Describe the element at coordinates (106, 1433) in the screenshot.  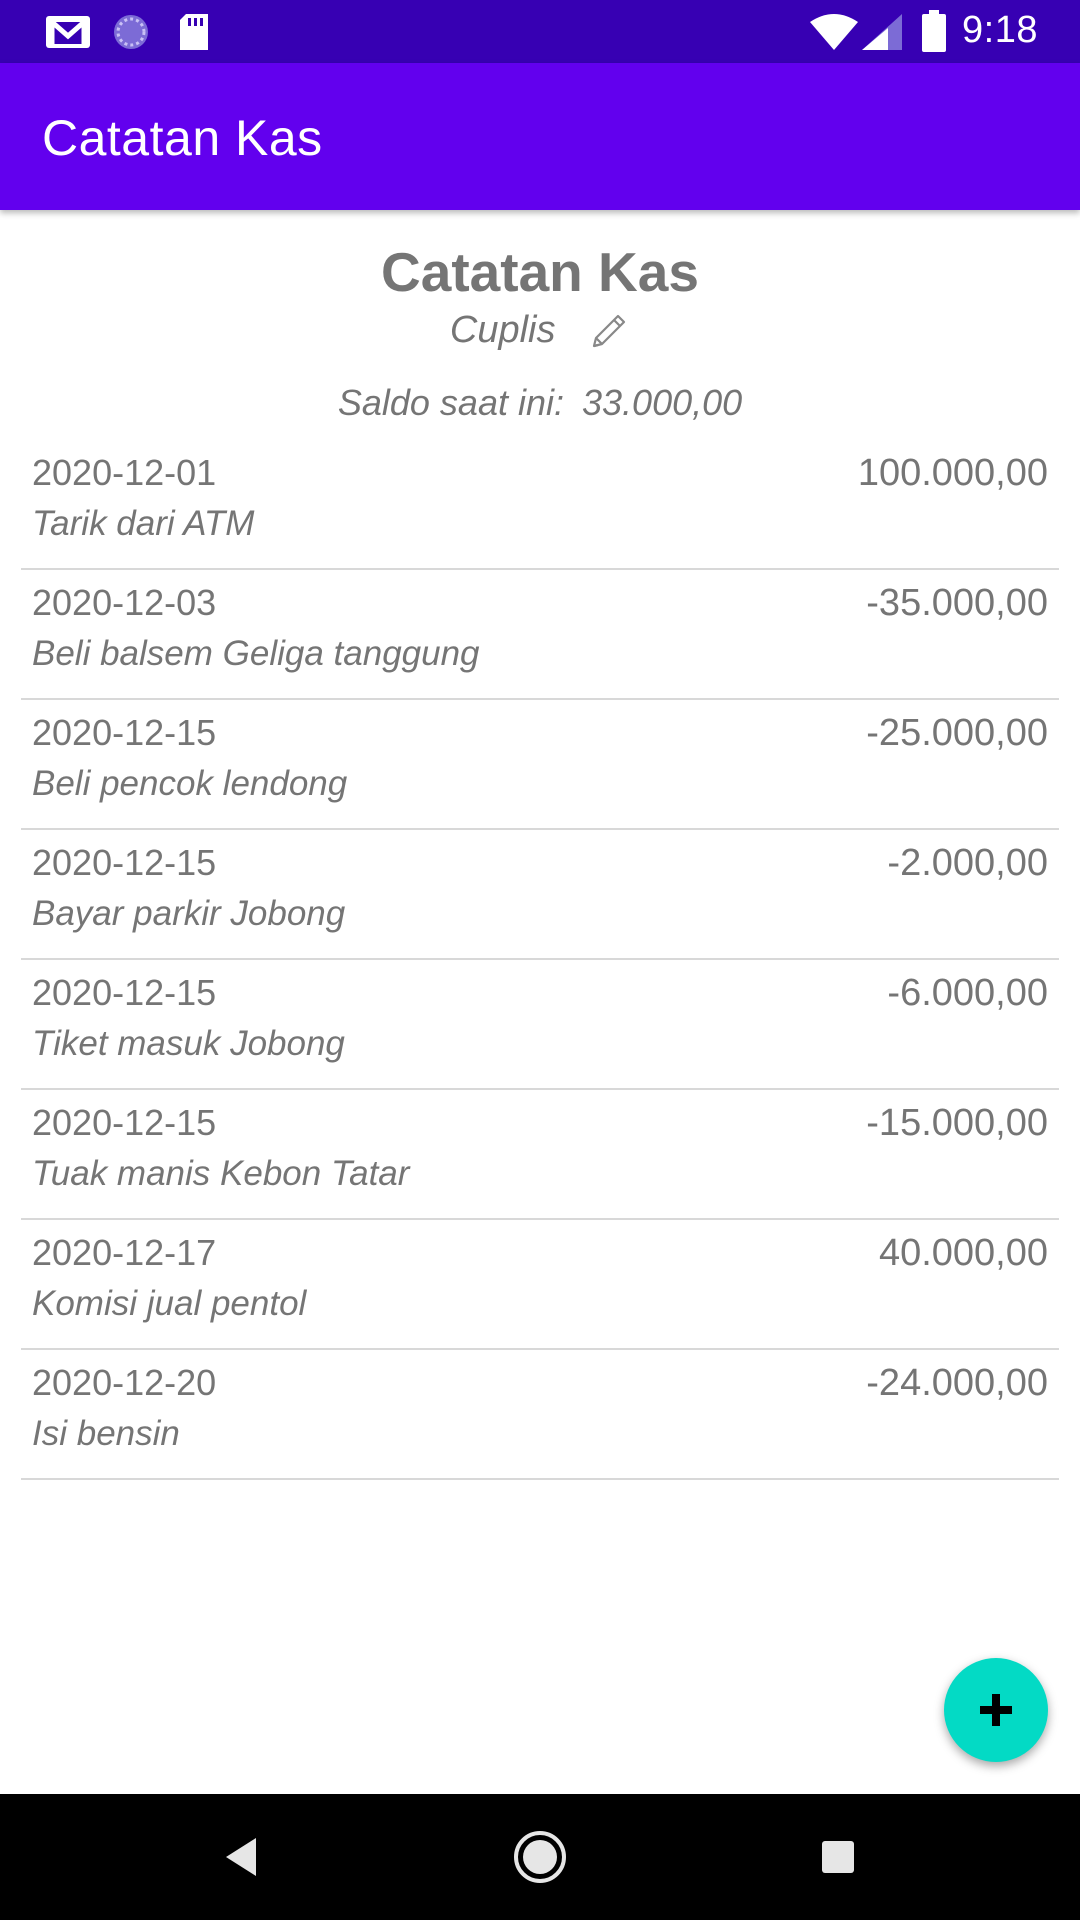
I see `transaction-description: Isi bensin` at that location.